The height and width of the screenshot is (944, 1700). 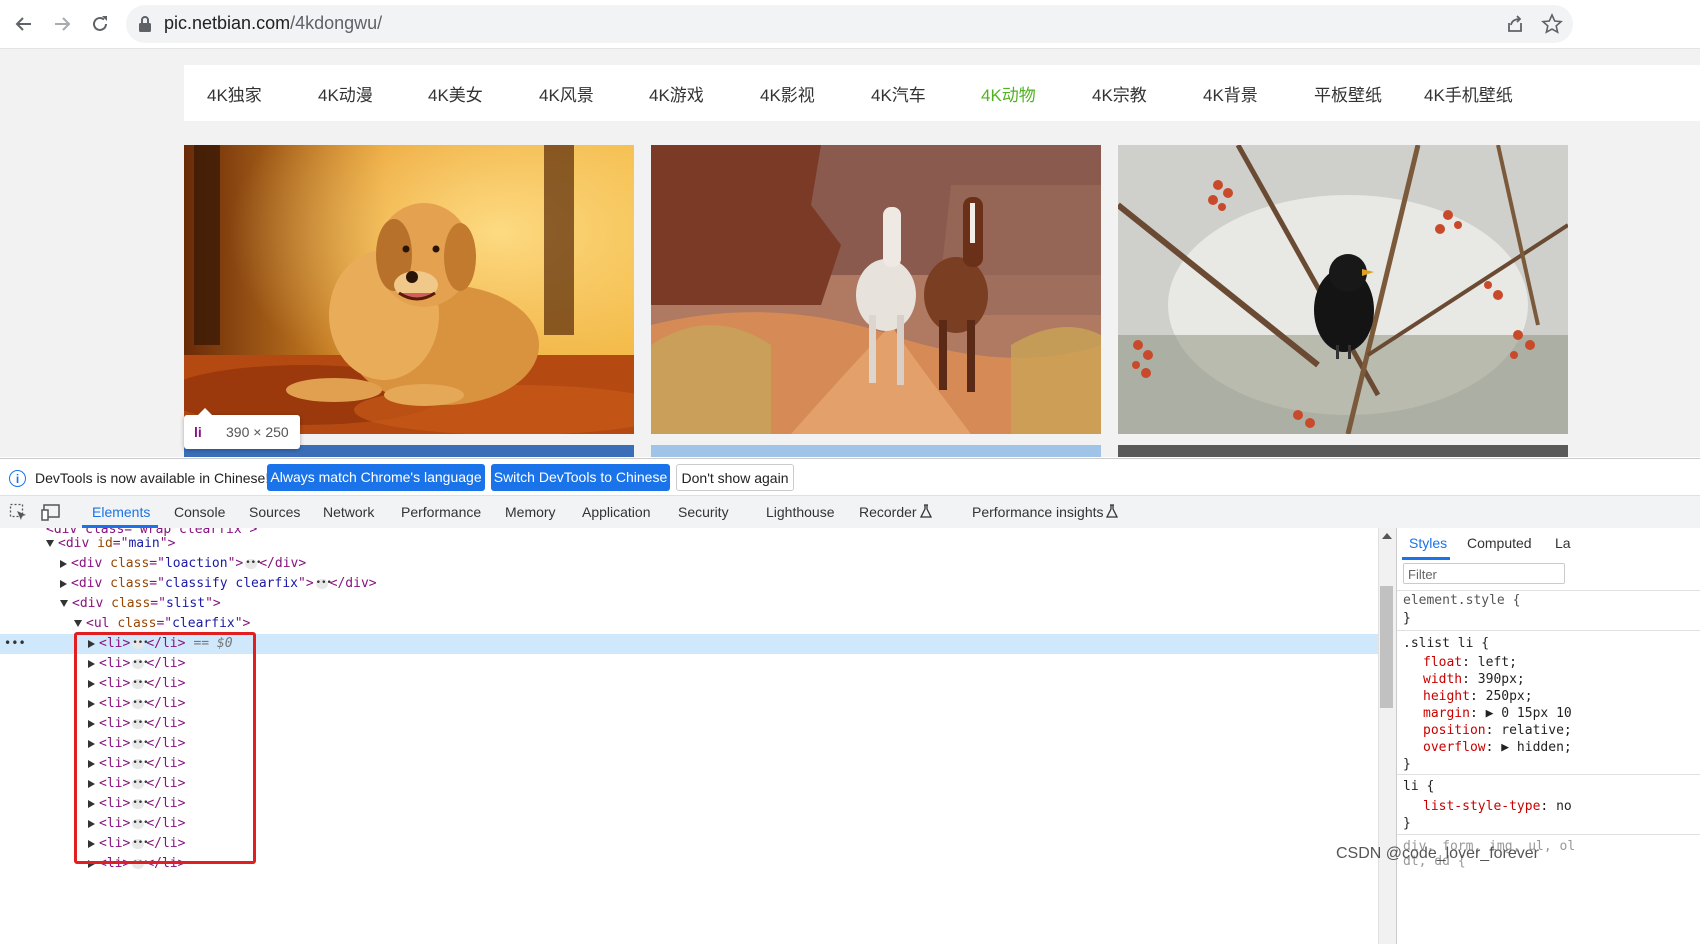 What do you see at coordinates (101, 623) in the screenshot?
I see `tag-name: ul` at bounding box center [101, 623].